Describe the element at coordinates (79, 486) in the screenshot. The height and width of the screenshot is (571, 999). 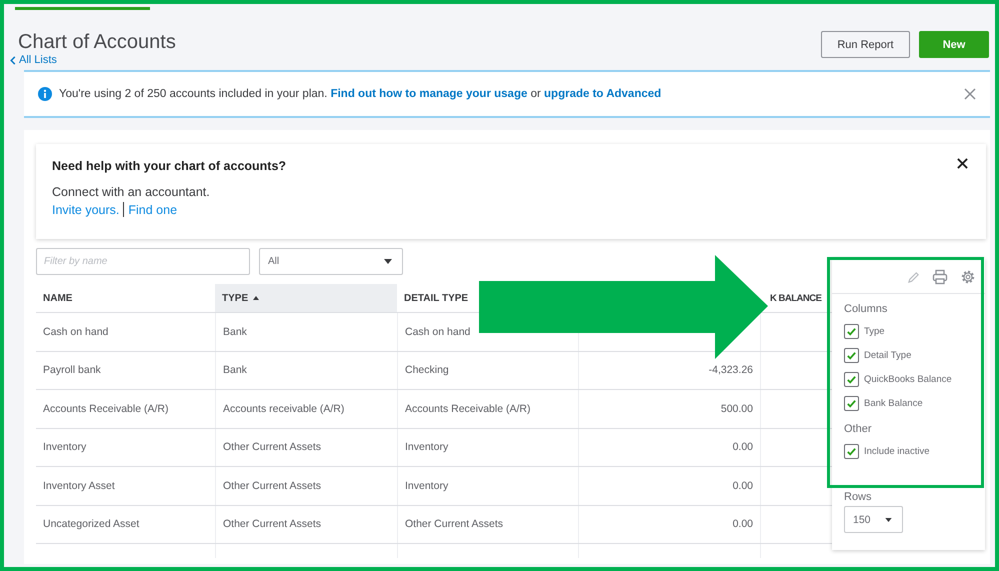
I see `table-cell: Inventory Asset` at that location.